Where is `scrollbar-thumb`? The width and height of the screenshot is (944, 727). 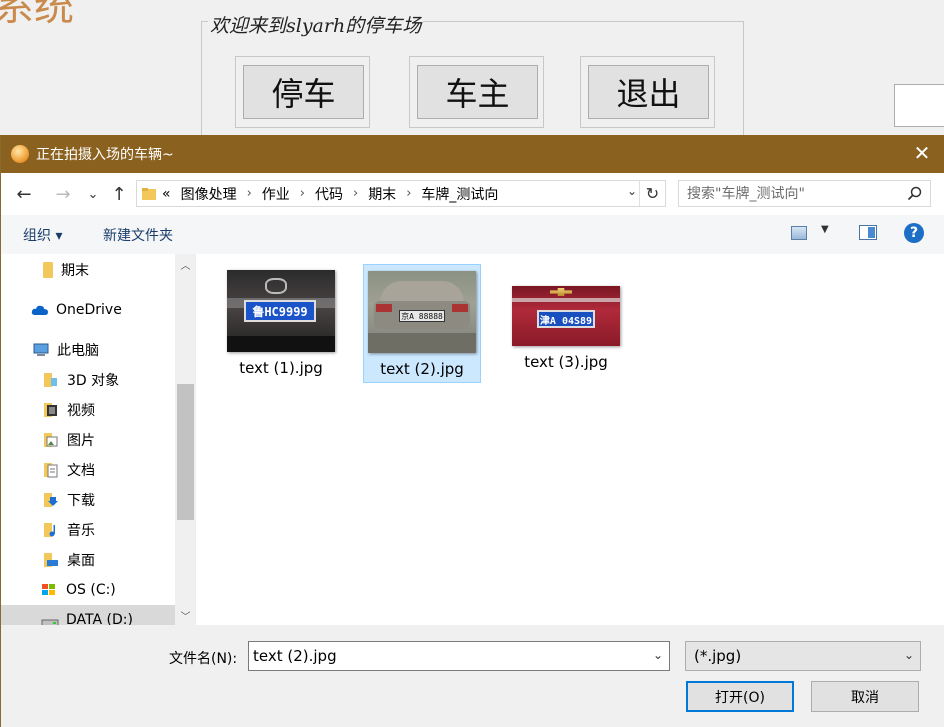
scrollbar-thumb is located at coordinates (185, 452).